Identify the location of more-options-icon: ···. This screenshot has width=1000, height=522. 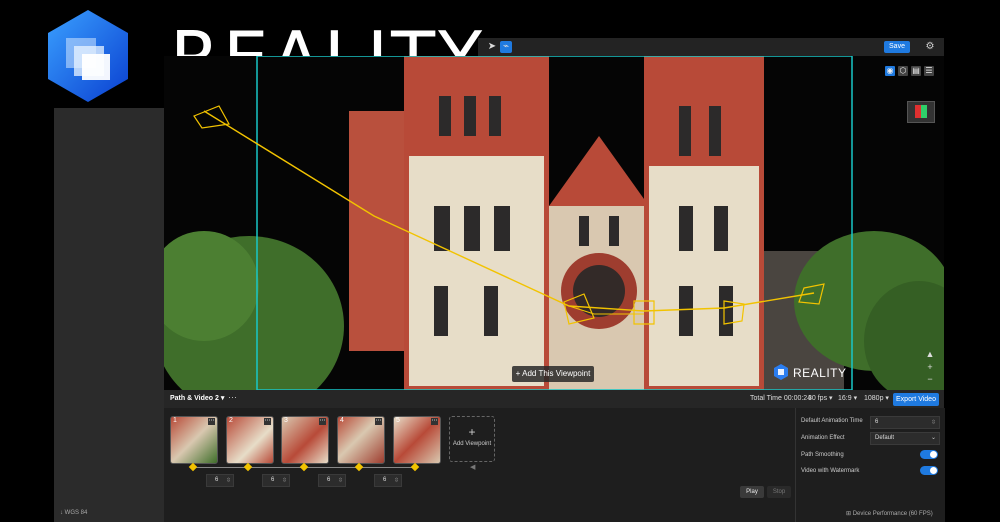
(232, 397).